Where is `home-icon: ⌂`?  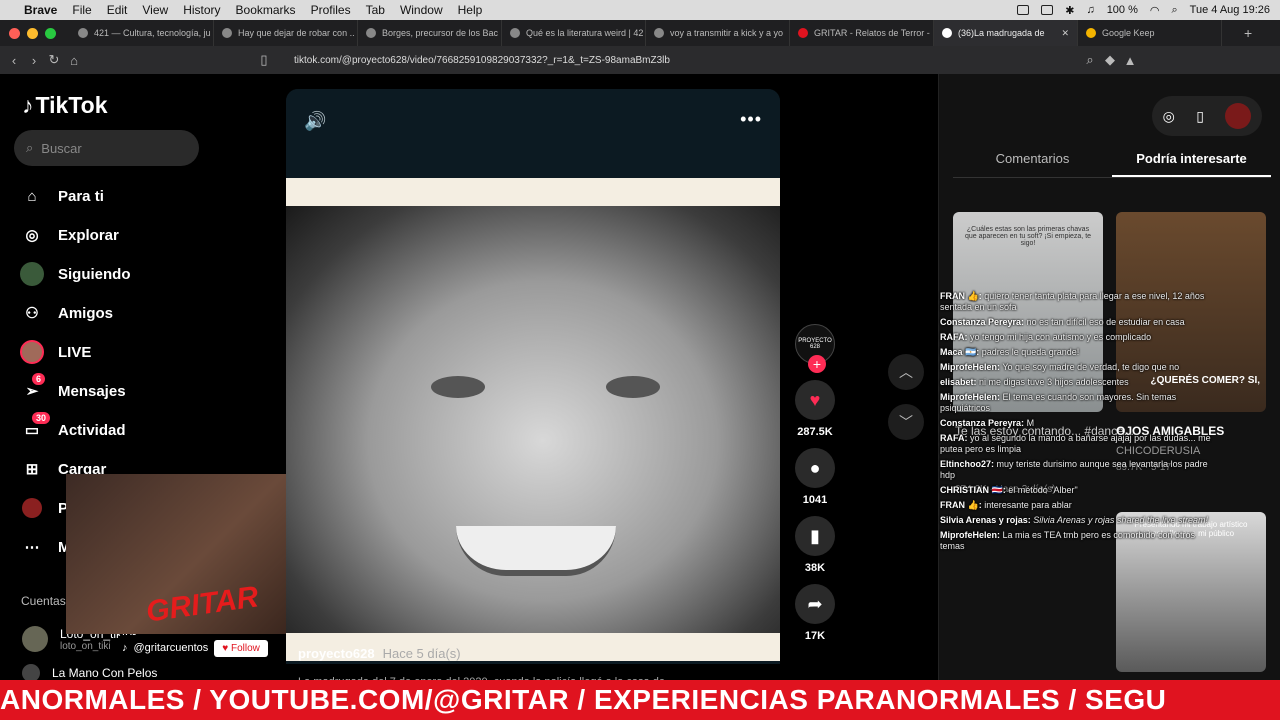
home-icon: ⌂ is located at coordinates (74, 60).